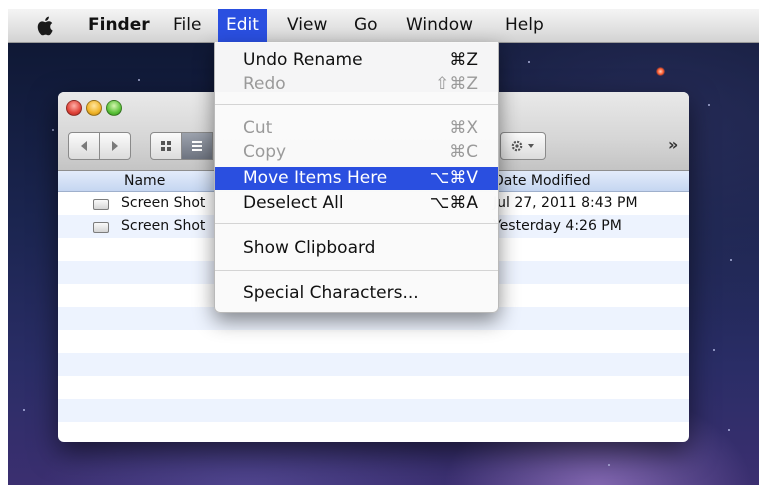 The image size is (767, 485). What do you see at coordinates (94, 108) in the screenshot?
I see `minimize-button` at bounding box center [94, 108].